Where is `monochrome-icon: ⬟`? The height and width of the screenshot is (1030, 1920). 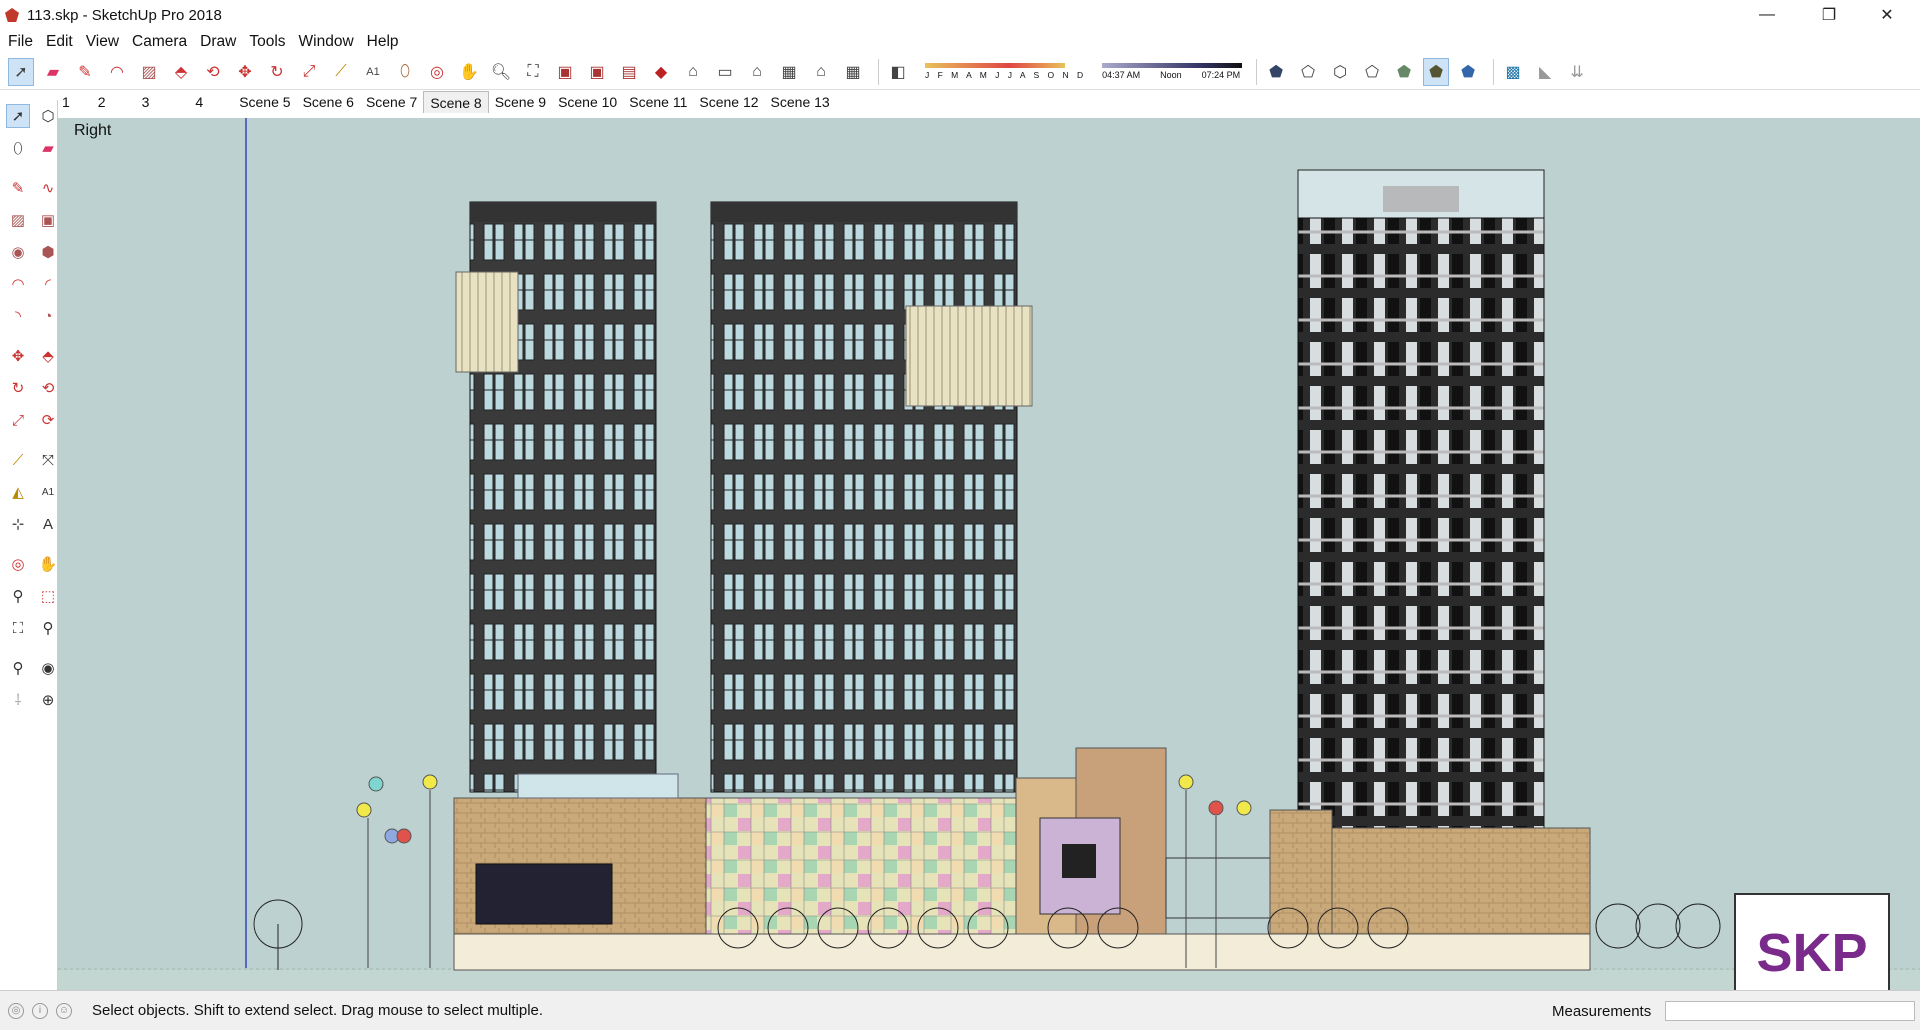
monochrome-icon: ⬟ is located at coordinates (1468, 72).